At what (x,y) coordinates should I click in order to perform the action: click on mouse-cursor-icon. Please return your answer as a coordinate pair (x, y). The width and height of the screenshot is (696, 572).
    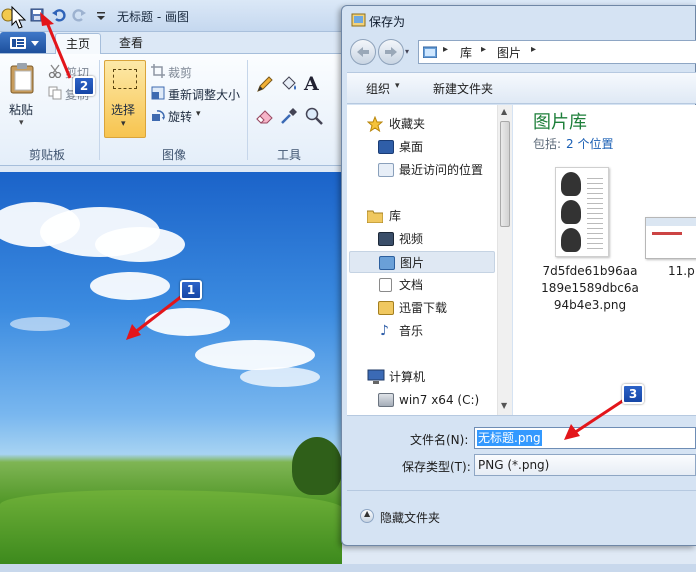
    Looking at the image, I should click on (19, 17).